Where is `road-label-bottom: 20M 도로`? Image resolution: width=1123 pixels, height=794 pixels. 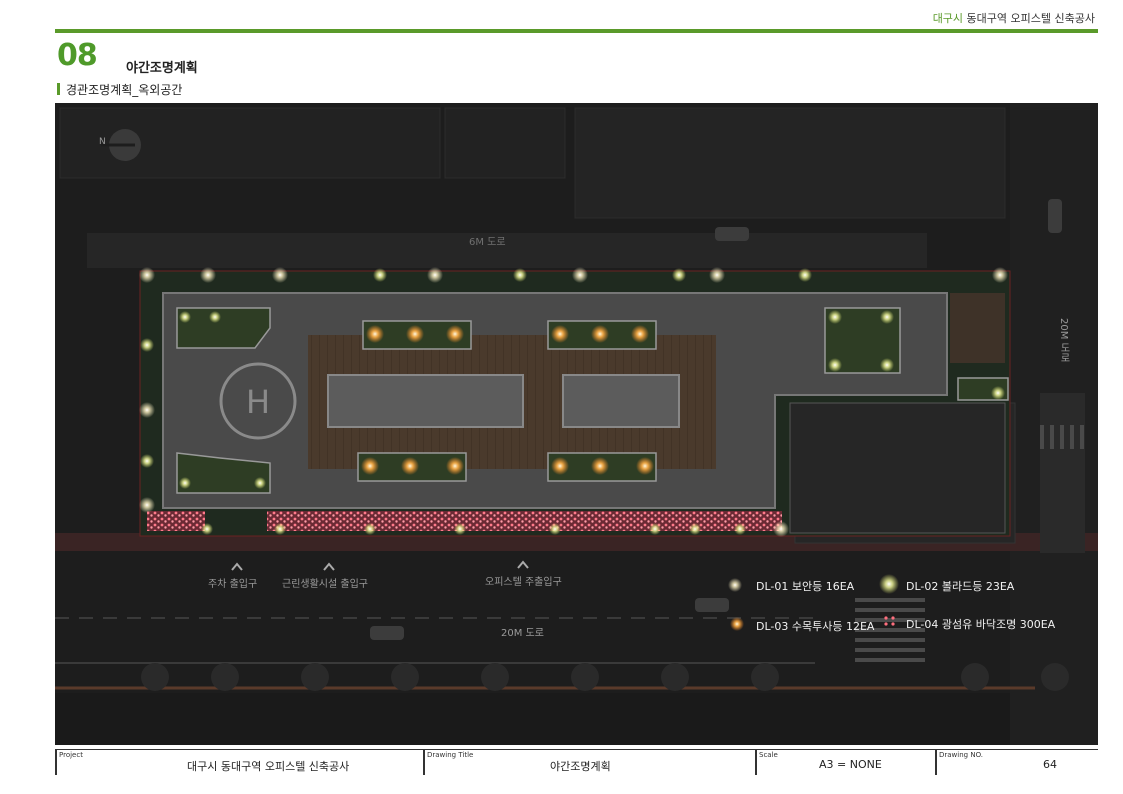 road-label-bottom: 20M 도로 is located at coordinates (522, 633).